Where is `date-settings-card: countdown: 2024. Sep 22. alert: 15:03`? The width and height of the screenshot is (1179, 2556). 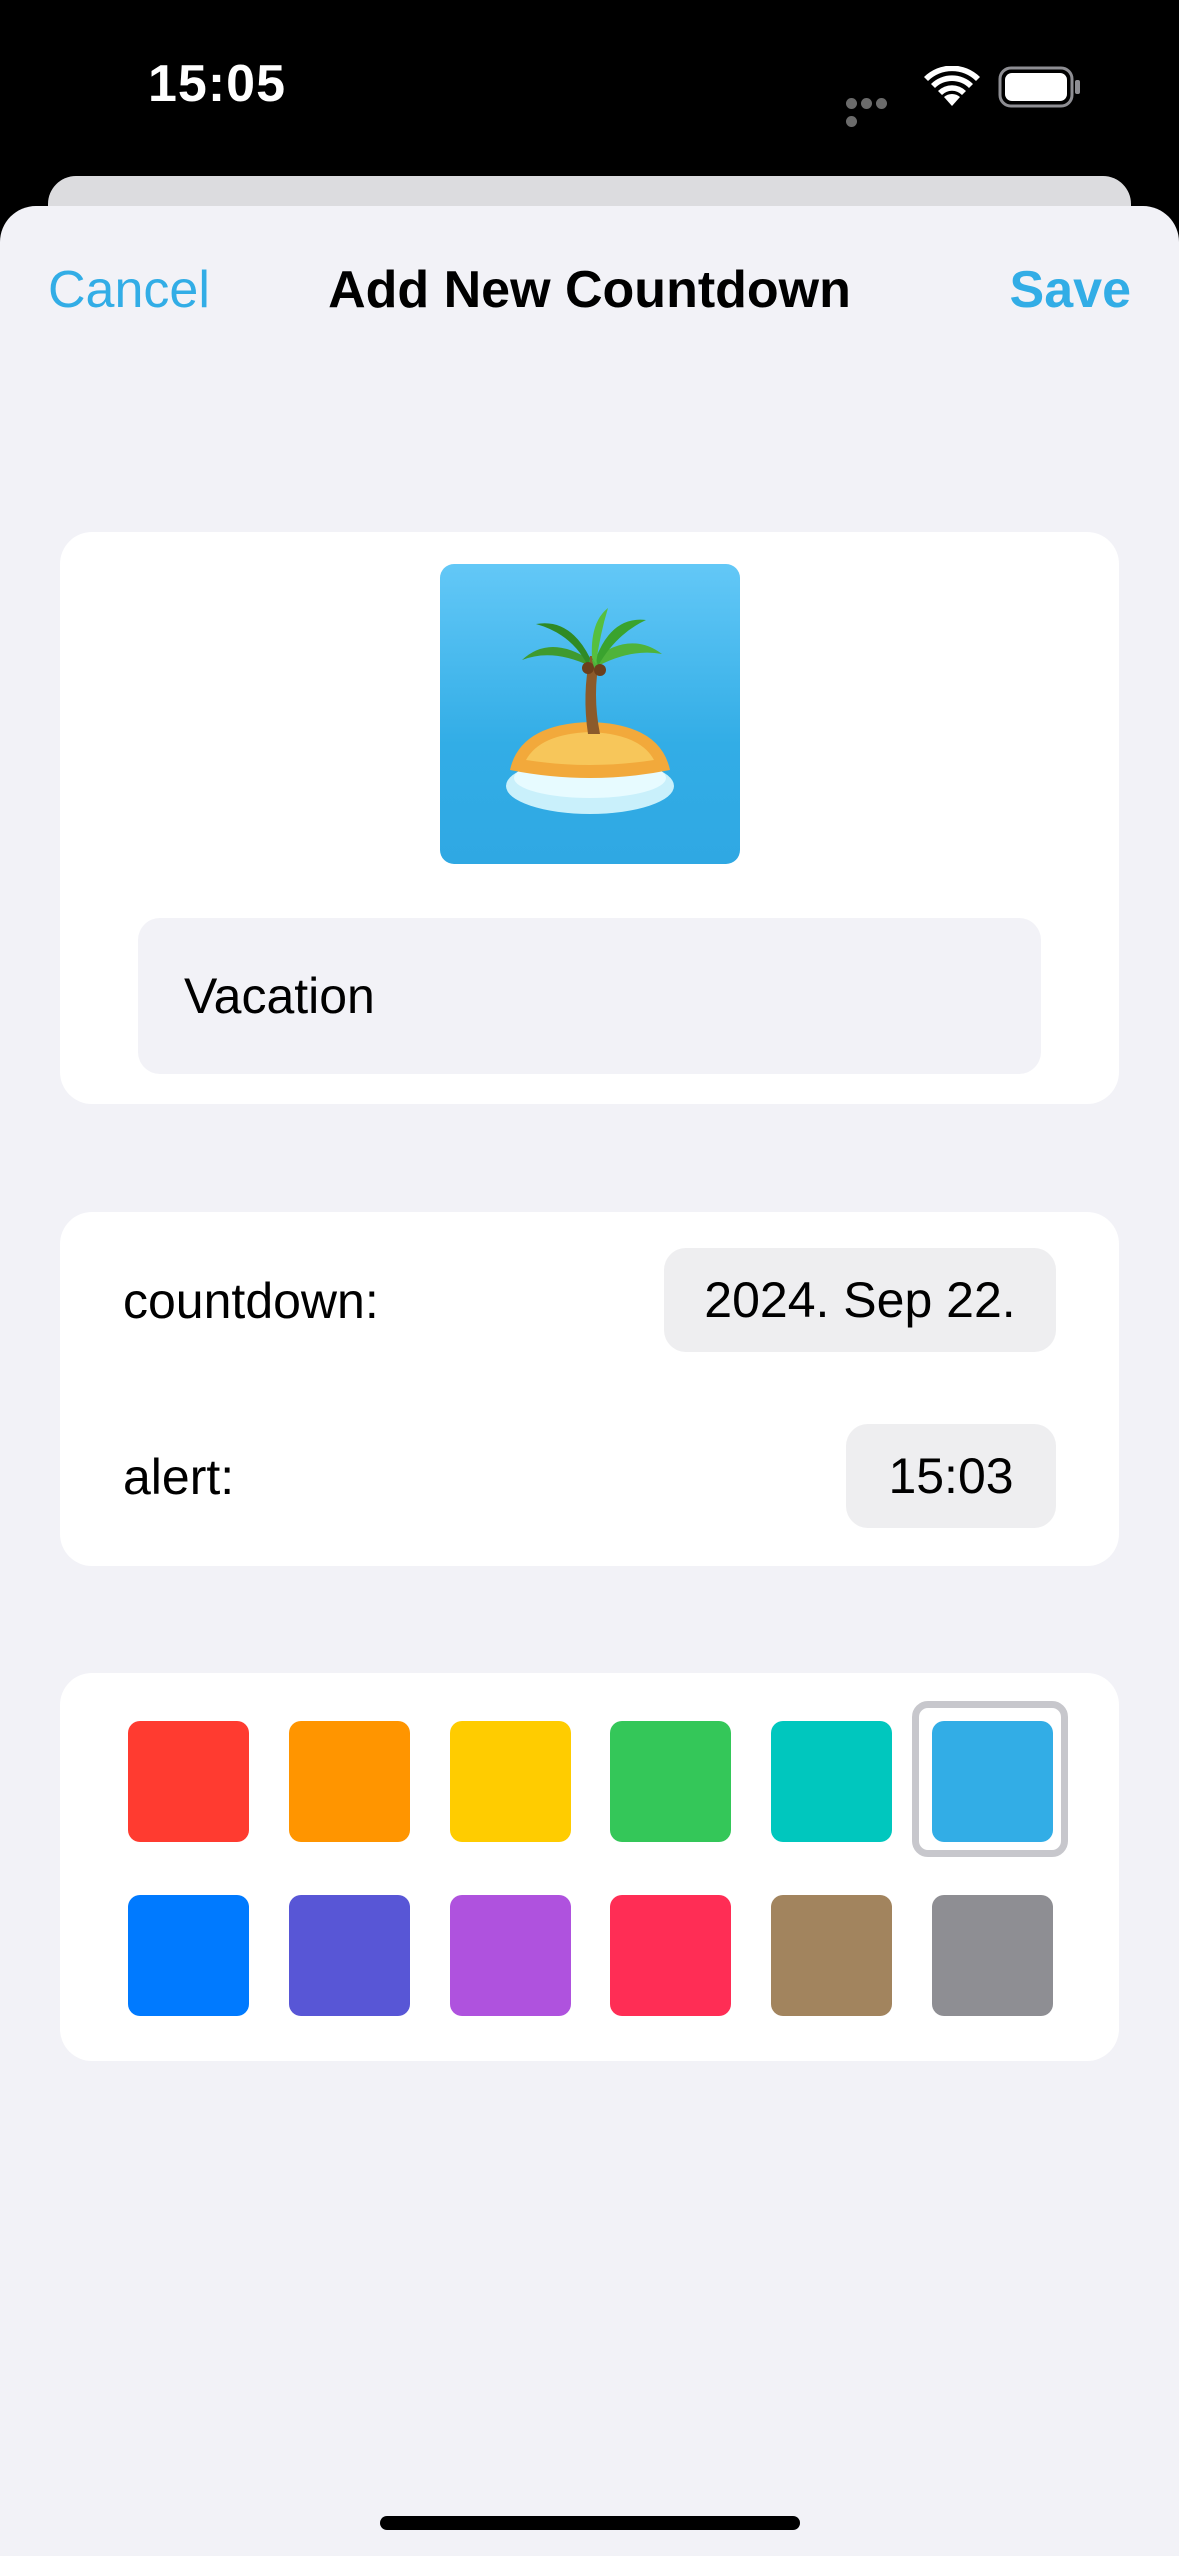 date-settings-card: countdown: 2024. Sep 22. alert: 15:03 is located at coordinates (589, 1389).